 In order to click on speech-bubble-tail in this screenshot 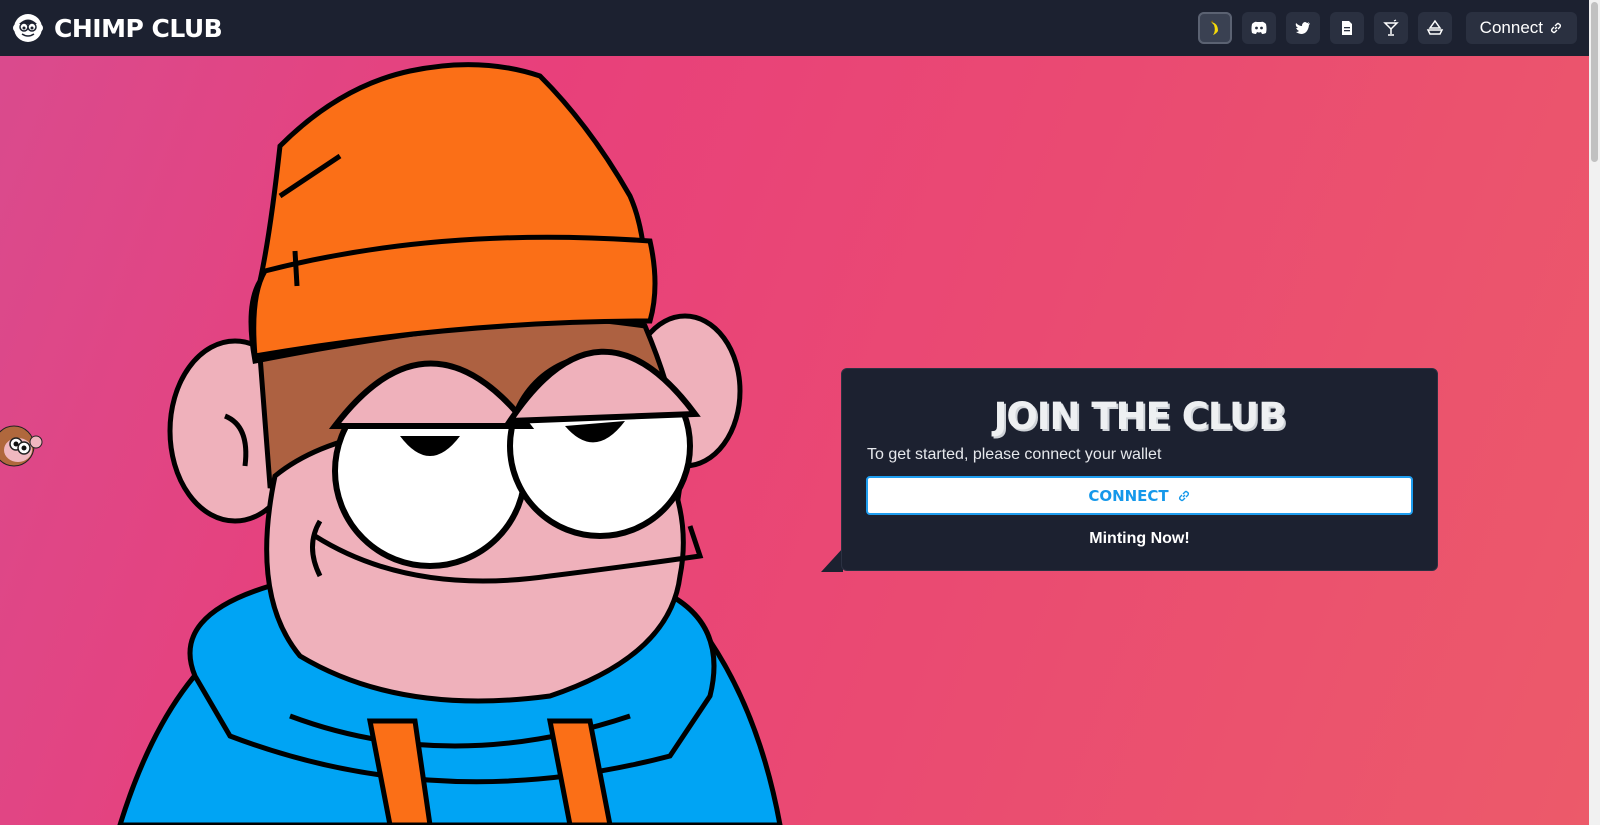, I will do `click(832, 560)`.